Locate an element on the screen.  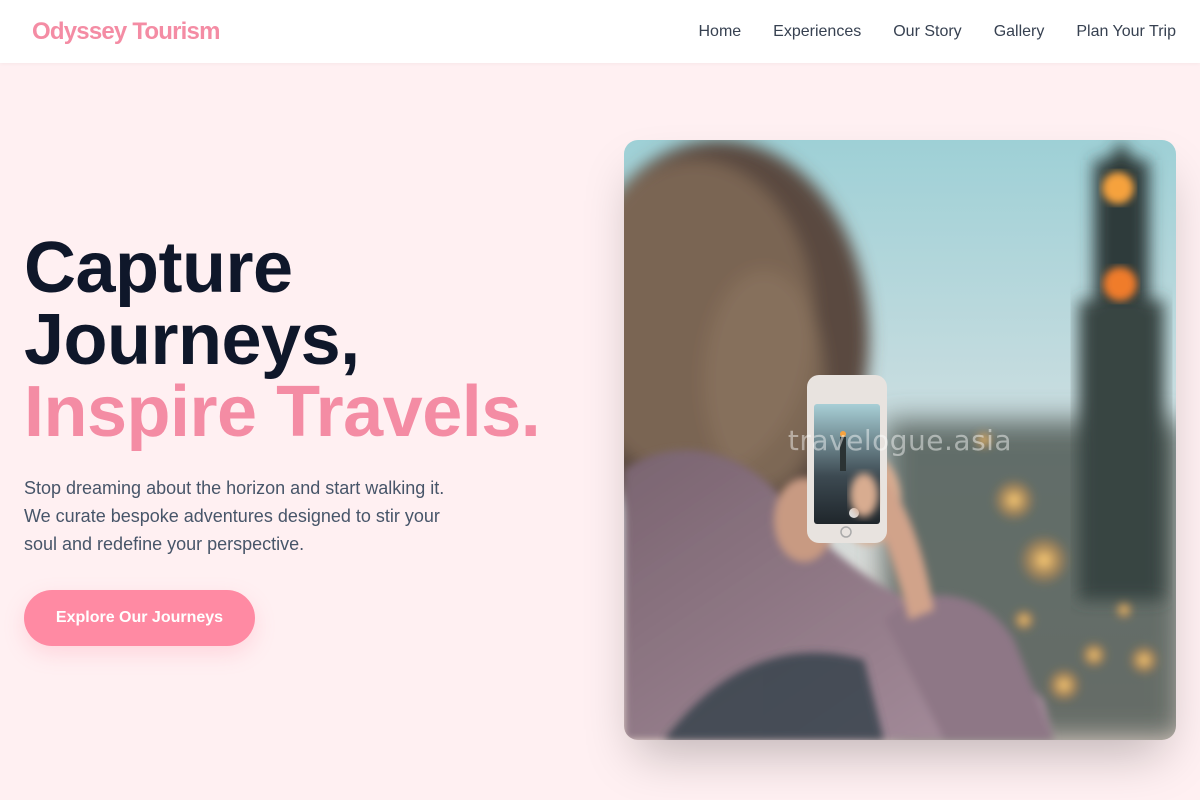
site-logo: Odyssey Tourism is located at coordinates (122, 32).